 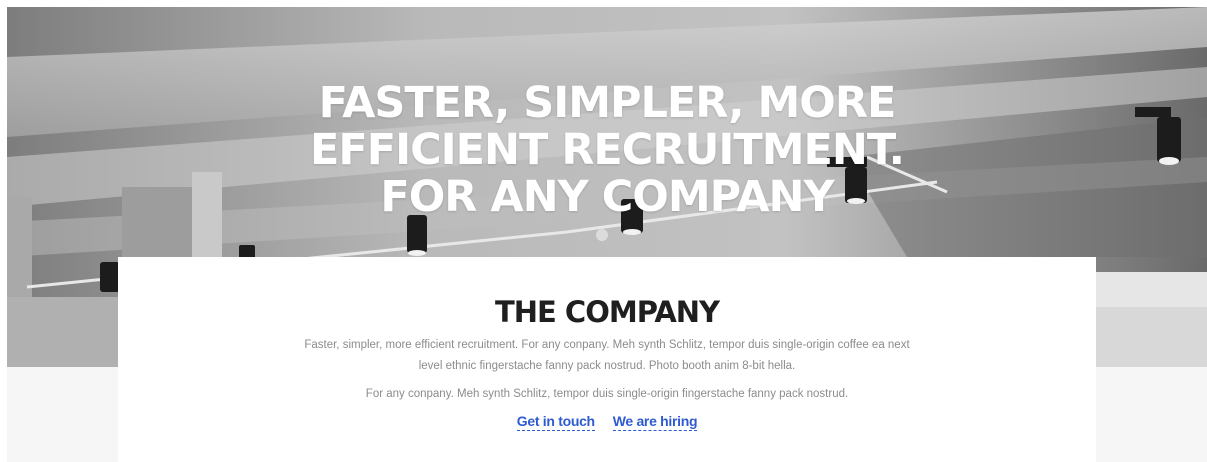 What do you see at coordinates (607, 312) in the screenshot?
I see `company-heading: THE COMPANY` at bounding box center [607, 312].